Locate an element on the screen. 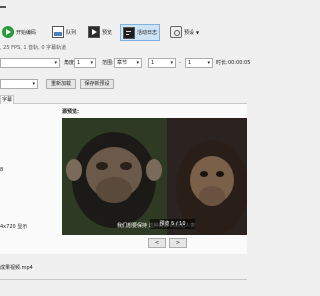 This screenshot has height=296, width=320. tab-subtitles-label: 字幕 is located at coordinates (6, 100).